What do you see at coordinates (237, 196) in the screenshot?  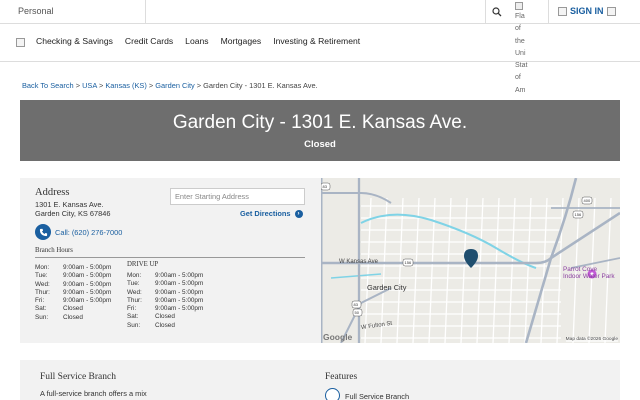 I see `starting-address-input` at bounding box center [237, 196].